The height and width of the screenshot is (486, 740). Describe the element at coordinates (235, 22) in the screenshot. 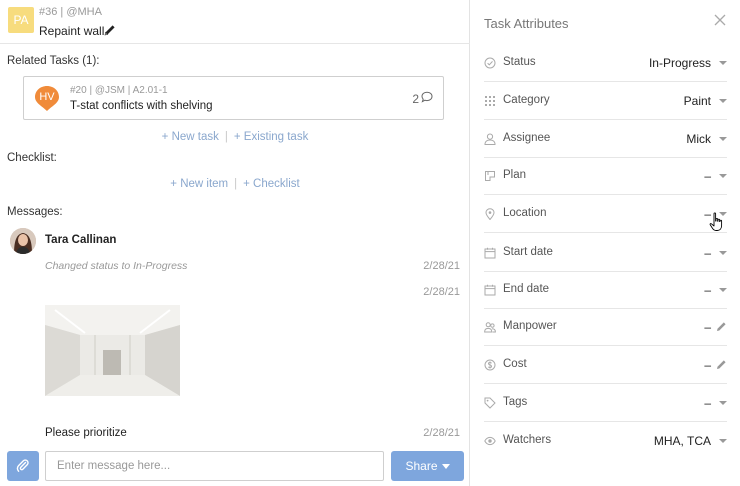

I see `task-header: PA #36 | @MHA Repaint wall` at that location.